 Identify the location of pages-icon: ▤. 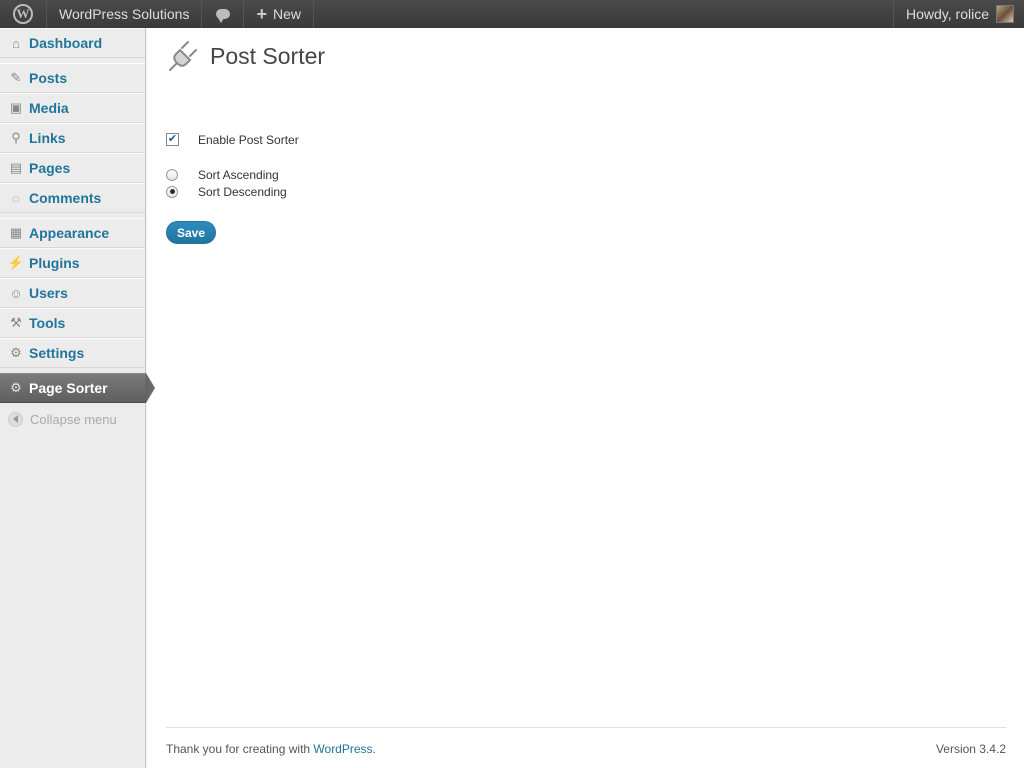
(16, 167).